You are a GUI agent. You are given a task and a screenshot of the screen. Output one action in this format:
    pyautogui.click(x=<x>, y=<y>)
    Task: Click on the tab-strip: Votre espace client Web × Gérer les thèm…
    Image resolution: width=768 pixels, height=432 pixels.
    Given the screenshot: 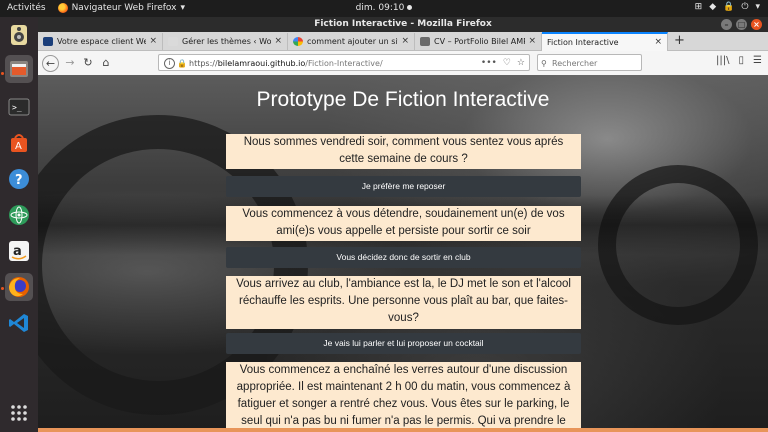 What is the action you would take?
    pyautogui.click(x=403, y=41)
    